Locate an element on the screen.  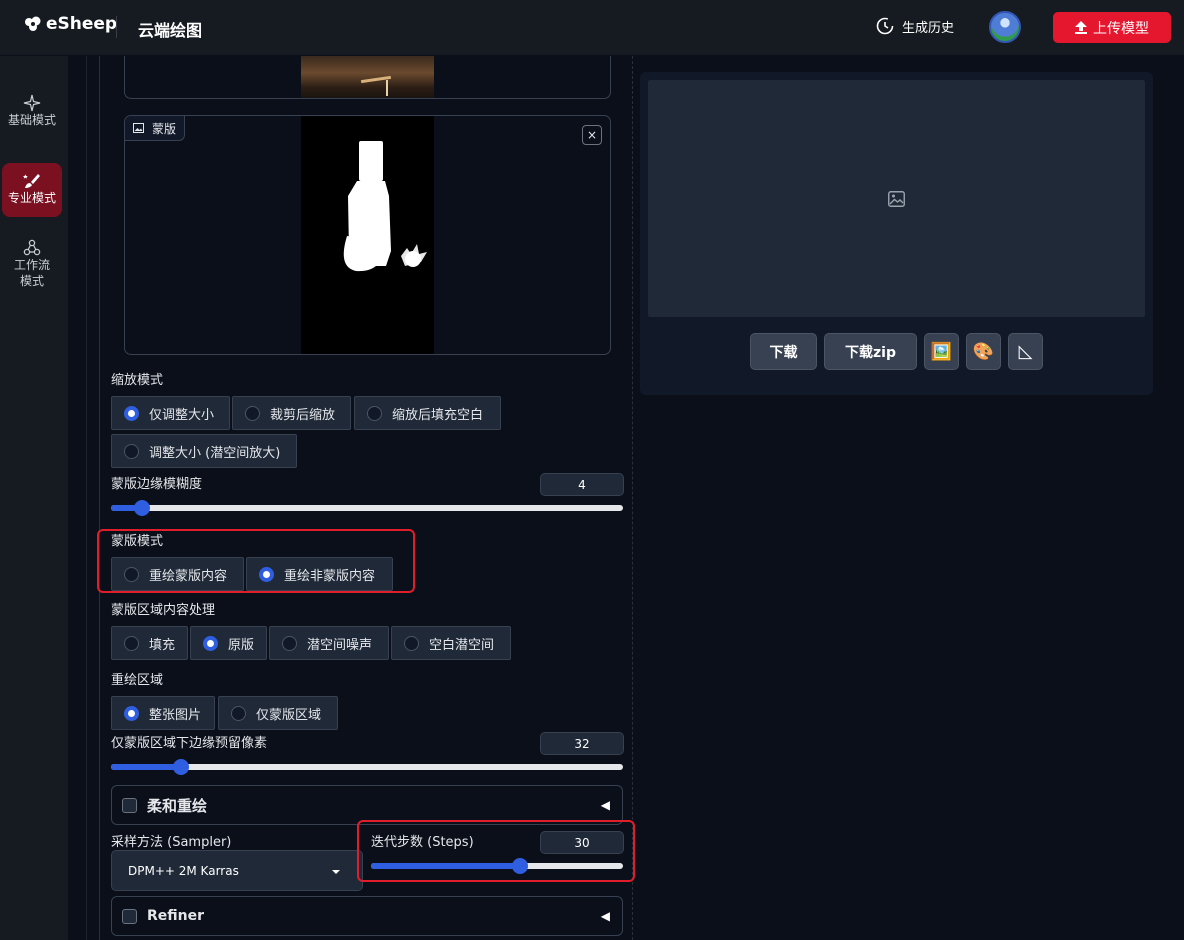
chevron-down-icon is located at coordinates (336, 872).